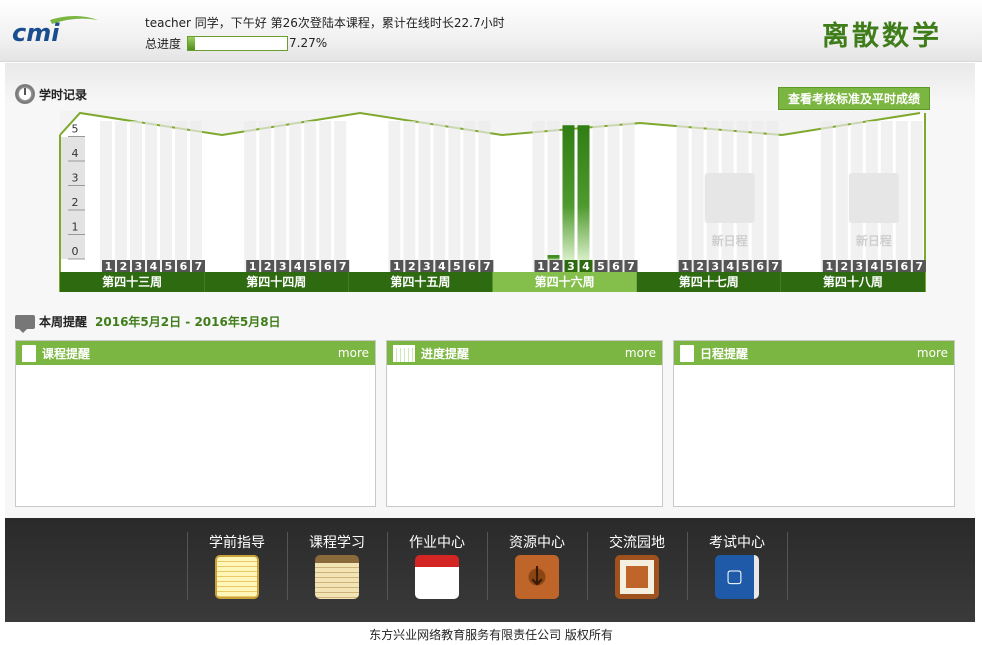 Image resolution: width=982 pixels, height=645 pixels. Describe the element at coordinates (75, 227) in the screenshot. I see `y-tick-label: 1` at that location.